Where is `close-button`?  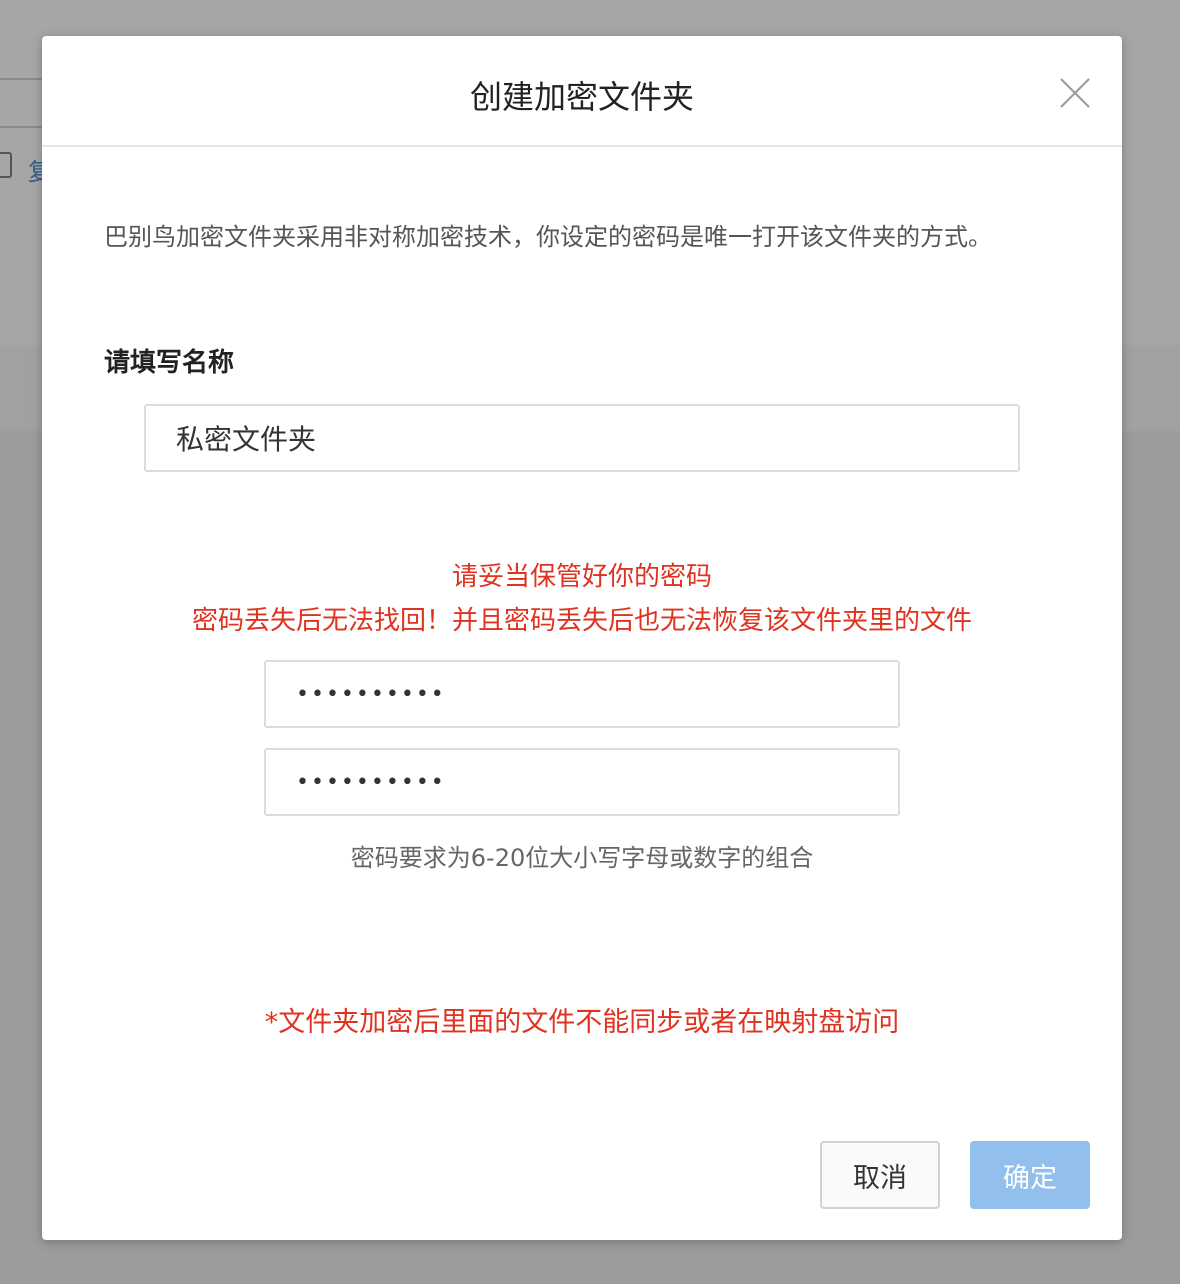
close-button is located at coordinates (1075, 93).